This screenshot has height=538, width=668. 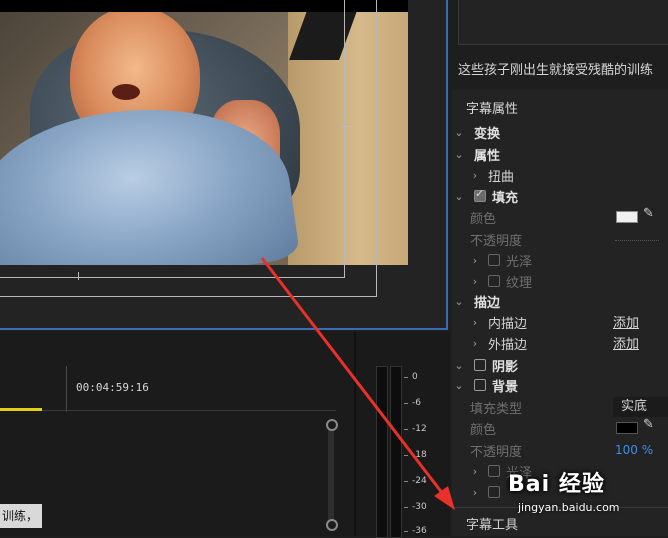 What do you see at coordinates (640, 407) in the screenshot?
I see `fill-type-select: 实底` at bounding box center [640, 407].